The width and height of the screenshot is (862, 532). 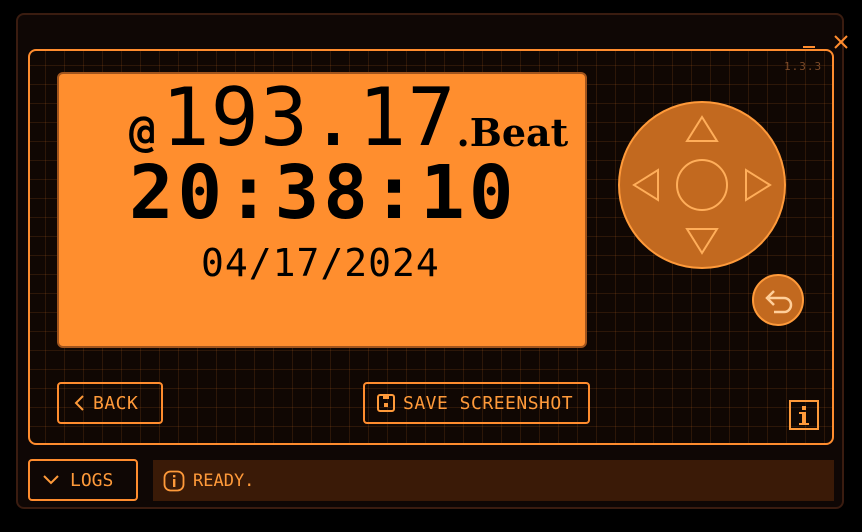 I want to click on clock-time: 20:38:10, so click(x=323, y=193).